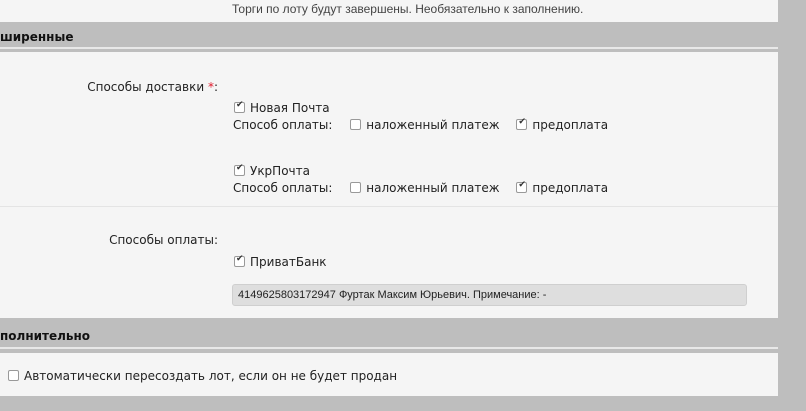  I want to click on method-name: УкрПочта, so click(280, 171).